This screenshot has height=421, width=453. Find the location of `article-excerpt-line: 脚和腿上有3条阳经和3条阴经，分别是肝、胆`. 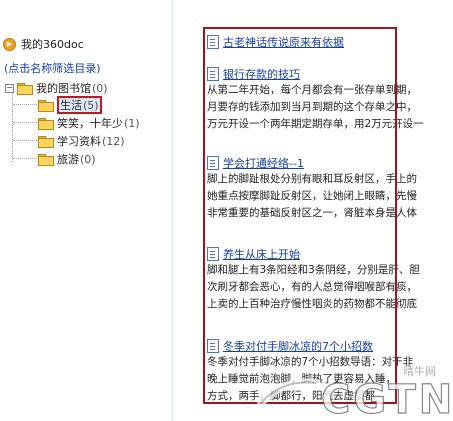

article-excerpt-line: 脚和腿上有3条阳经和3条阴经，分别是肝、胆 is located at coordinates (313, 270).